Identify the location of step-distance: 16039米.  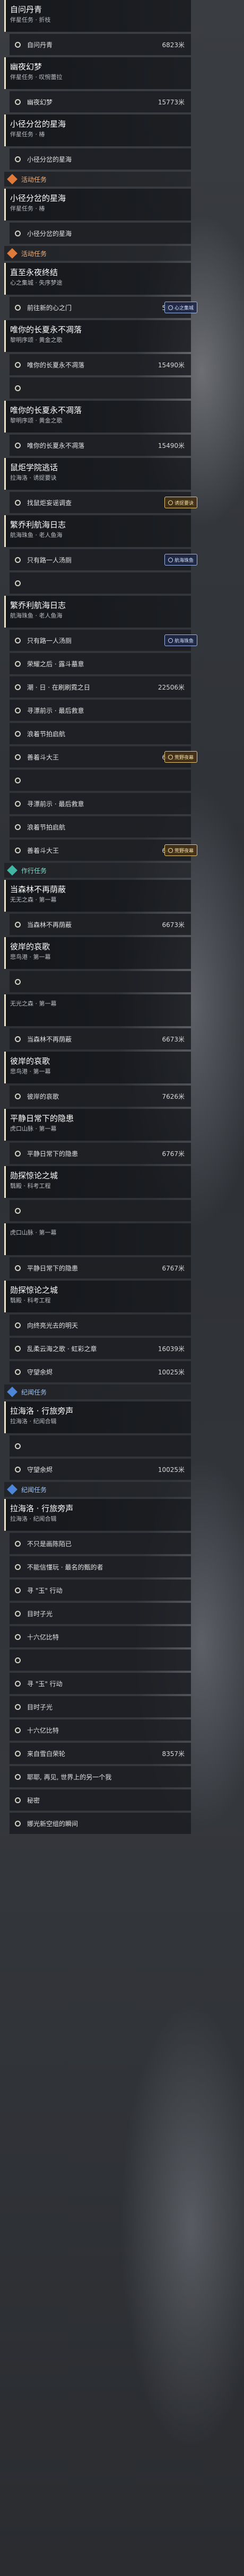
(172, 1349).